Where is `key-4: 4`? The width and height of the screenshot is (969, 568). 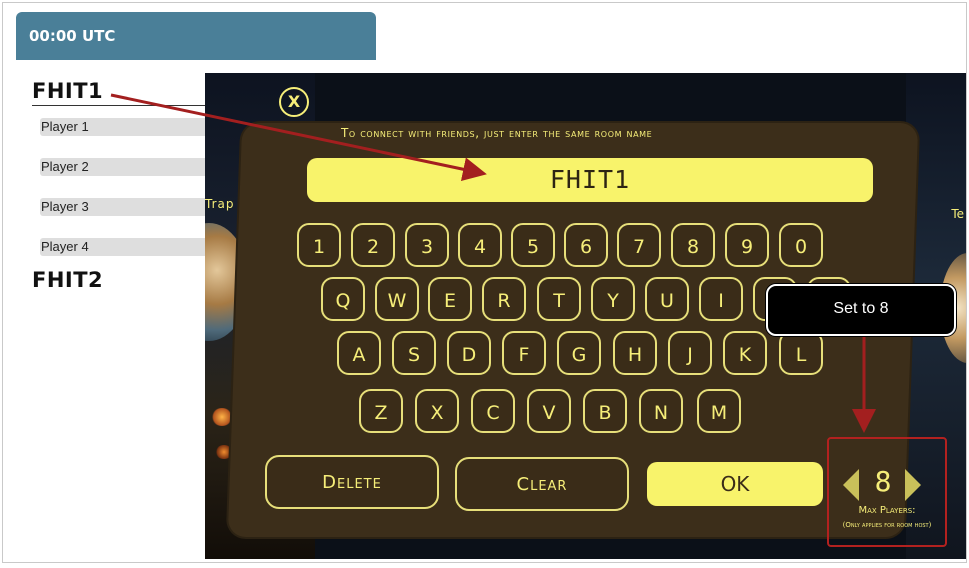
key-4: 4 is located at coordinates (480, 245).